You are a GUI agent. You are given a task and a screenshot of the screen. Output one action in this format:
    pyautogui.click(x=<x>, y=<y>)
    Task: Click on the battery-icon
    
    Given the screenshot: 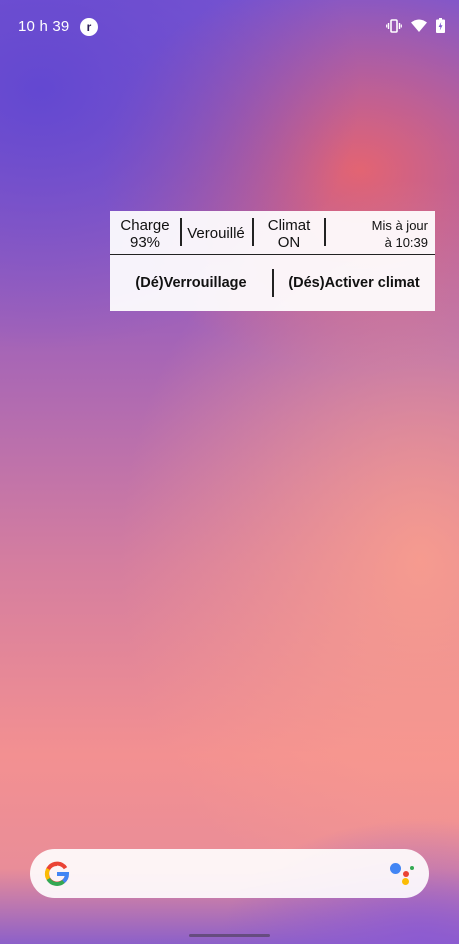 What is the action you would take?
    pyautogui.click(x=440, y=25)
    